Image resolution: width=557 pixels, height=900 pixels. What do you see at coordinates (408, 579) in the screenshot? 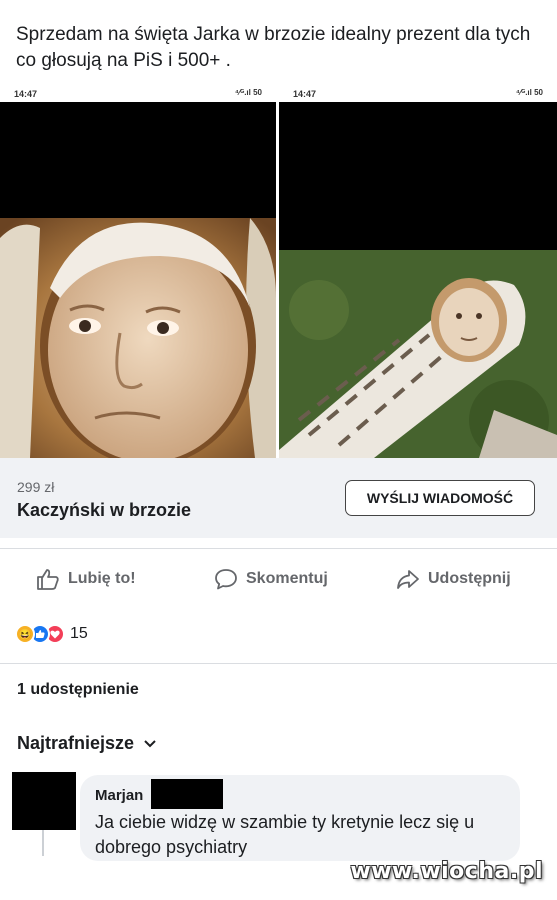
I see `share-arrow-icon` at bounding box center [408, 579].